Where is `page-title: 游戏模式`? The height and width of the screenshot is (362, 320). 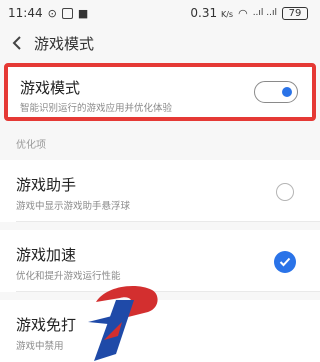 page-title: 游戏模式 is located at coordinates (64, 43).